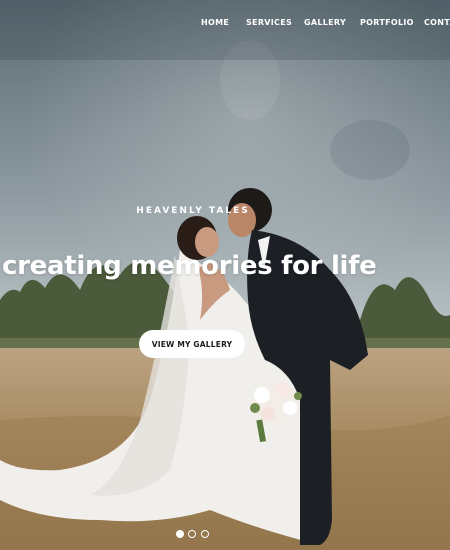 The height and width of the screenshot is (550, 450). What do you see at coordinates (437, 22) in the screenshot?
I see `nav-contact-link: CONTA` at bounding box center [437, 22].